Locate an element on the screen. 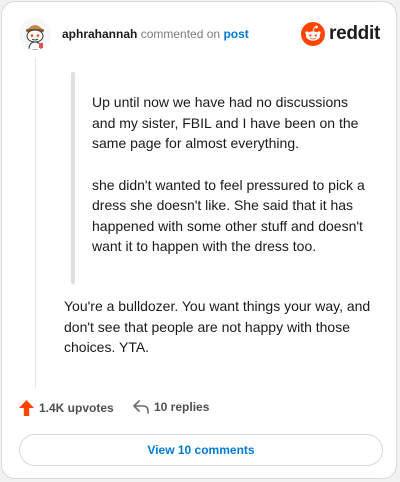 This screenshot has height=482, width=400. reply-button: 10 replies is located at coordinates (171, 407).